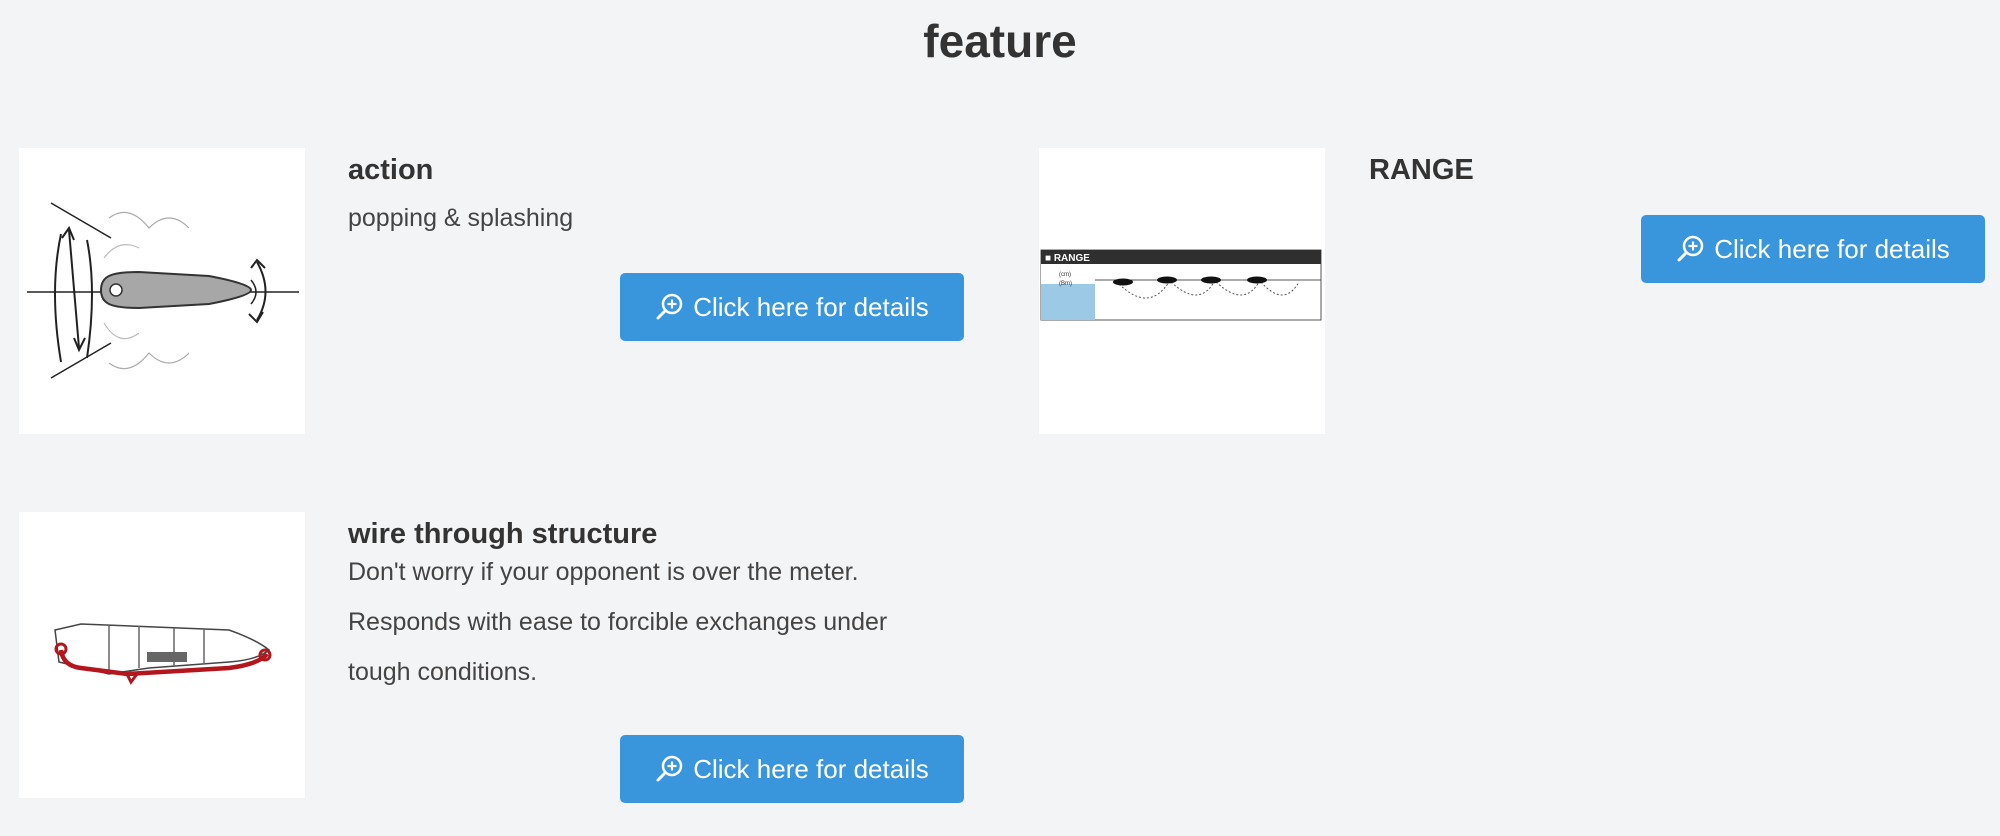  Describe the element at coordinates (1065, 275) in the screenshot. I see `range-diagram-label-top: (cm)` at that location.